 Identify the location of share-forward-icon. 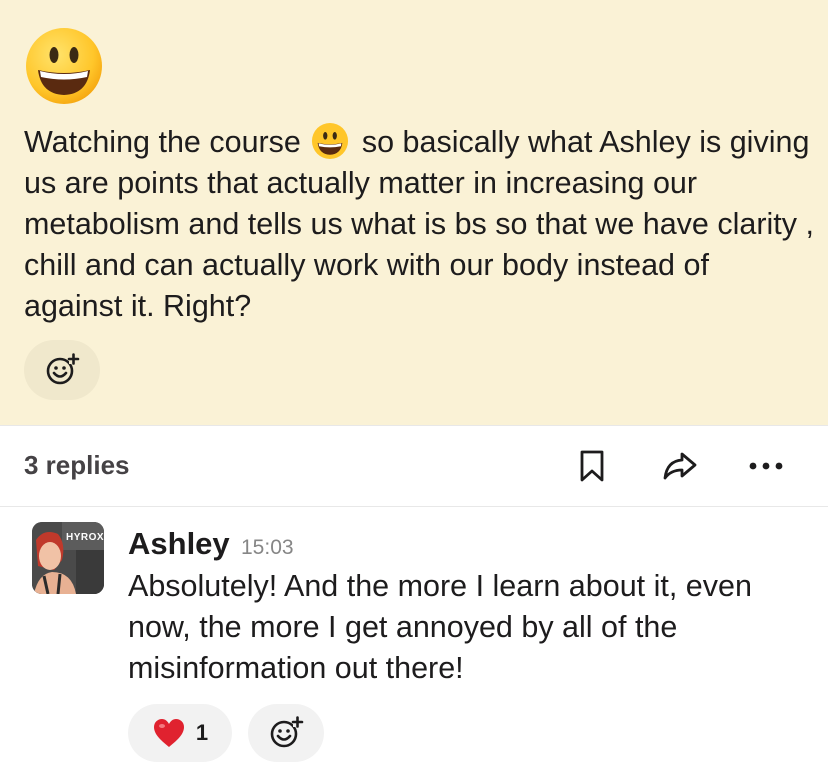
(680, 466).